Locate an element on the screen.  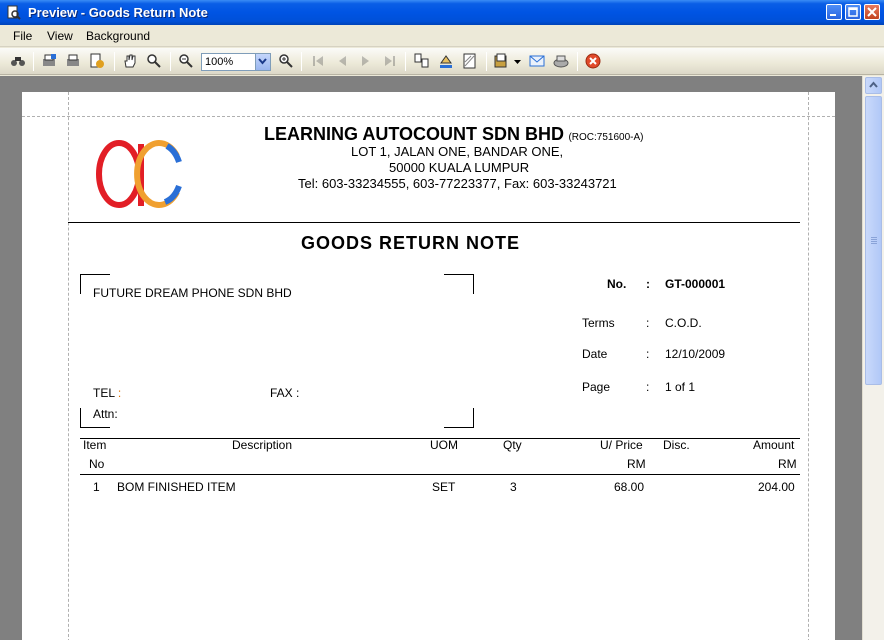
col-amount-header-2: RM is located at coordinates (787, 464).